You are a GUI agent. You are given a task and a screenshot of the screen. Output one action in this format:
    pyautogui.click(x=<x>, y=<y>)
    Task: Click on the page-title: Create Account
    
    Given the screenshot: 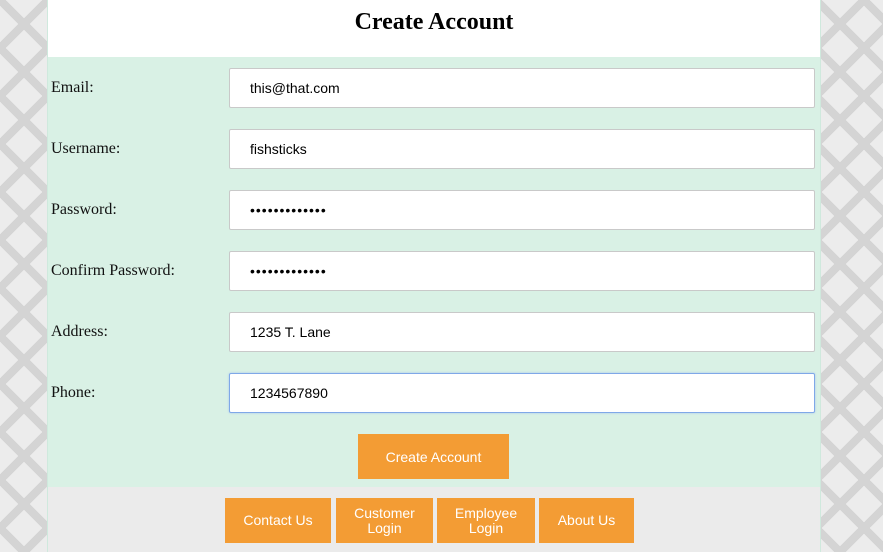 What is the action you would take?
    pyautogui.click(x=434, y=22)
    